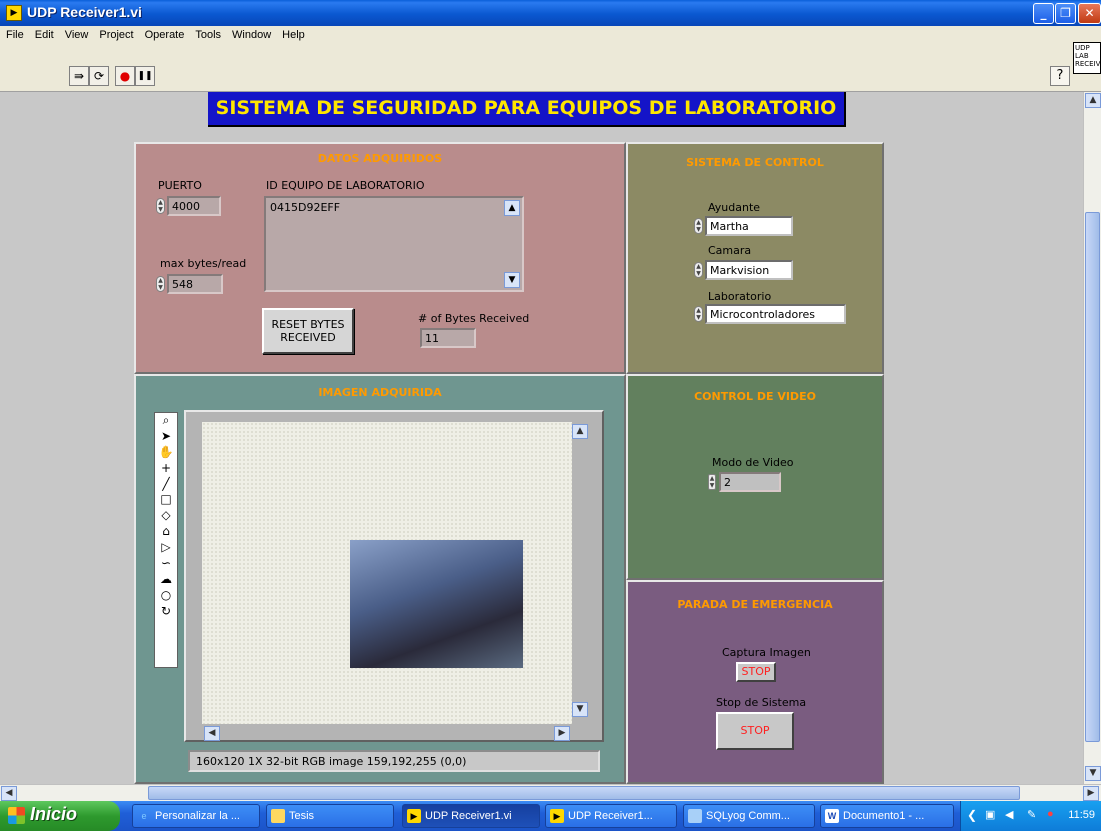 The image size is (1101, 831). I want to click on modo-video-field: 2, so click(750, 482).